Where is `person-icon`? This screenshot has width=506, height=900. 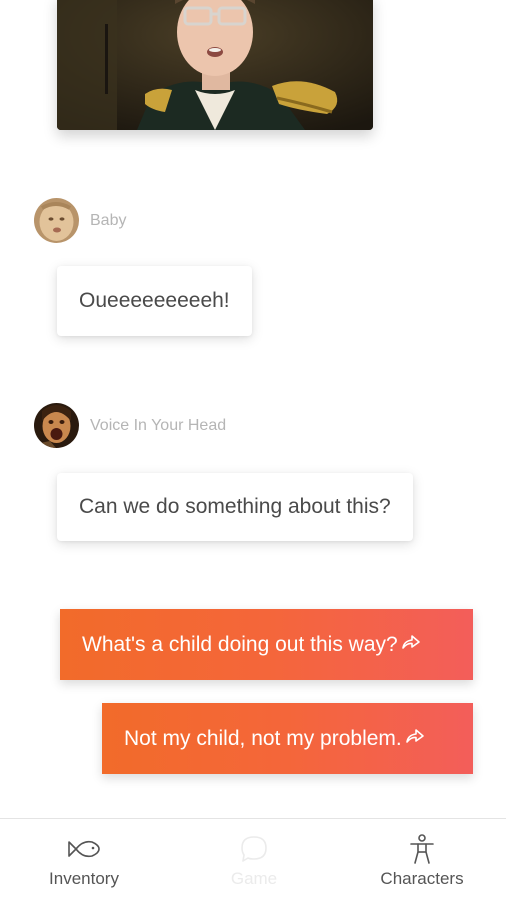
person-icon is located at coordinates (422, 849).